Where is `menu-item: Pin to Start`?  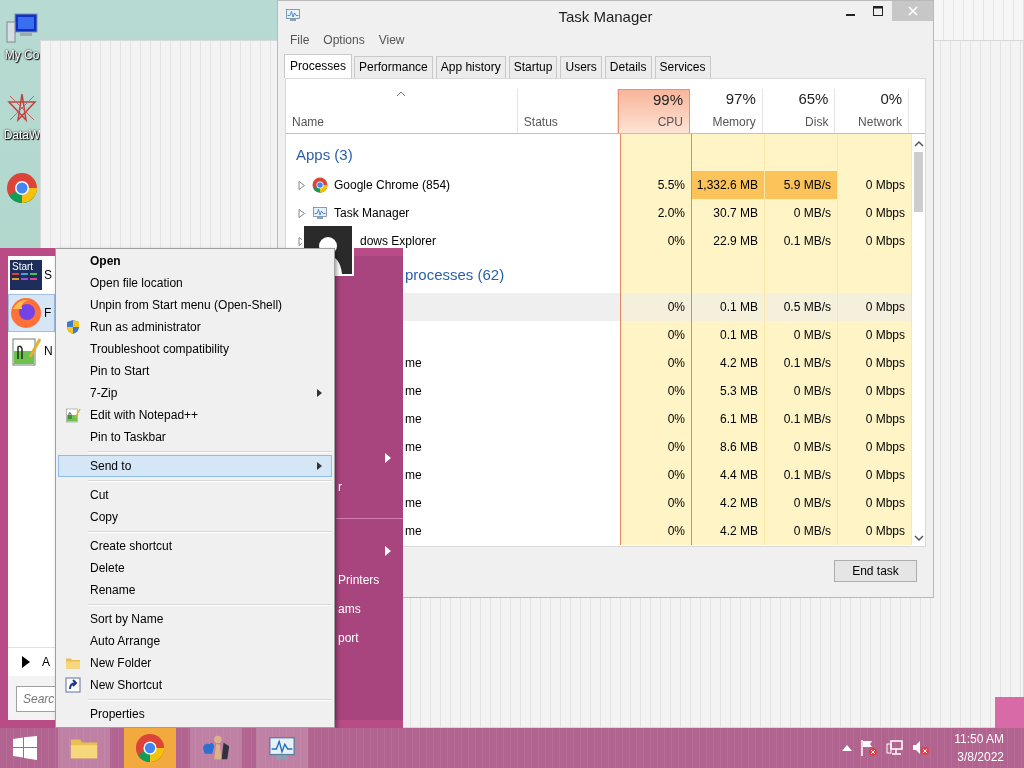 menu-item: Pin to Start is located at coordinates (195, 371).